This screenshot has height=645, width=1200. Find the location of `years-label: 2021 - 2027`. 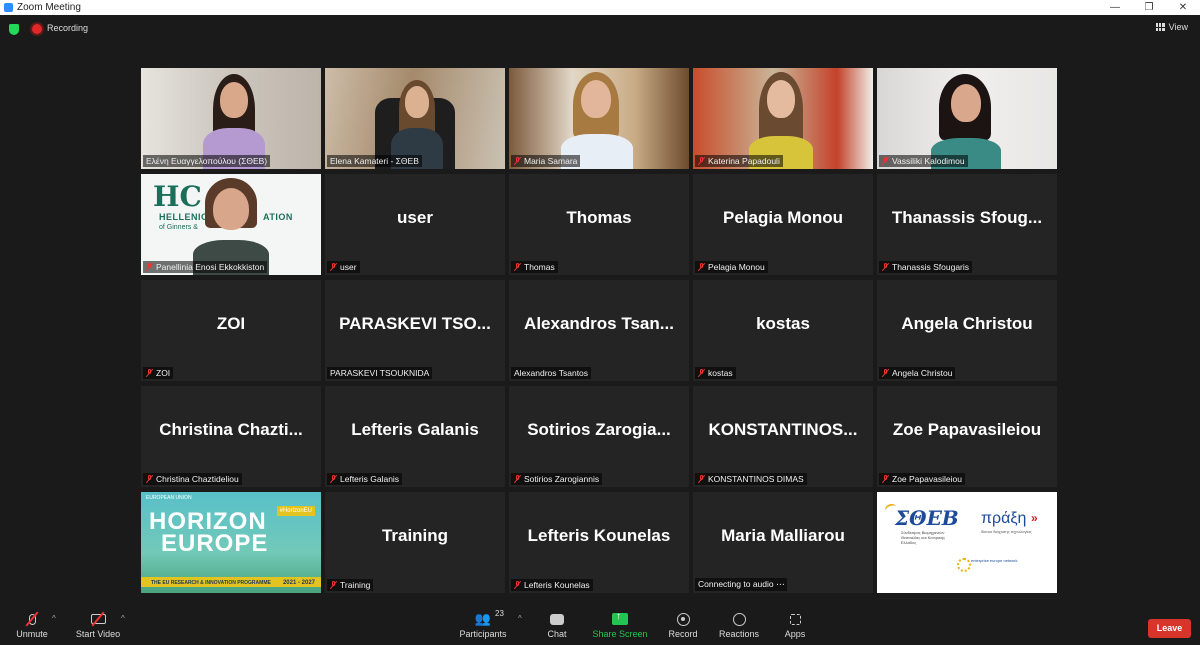

years-label: 2021 - 2027 is located at coordinates (298, 583).